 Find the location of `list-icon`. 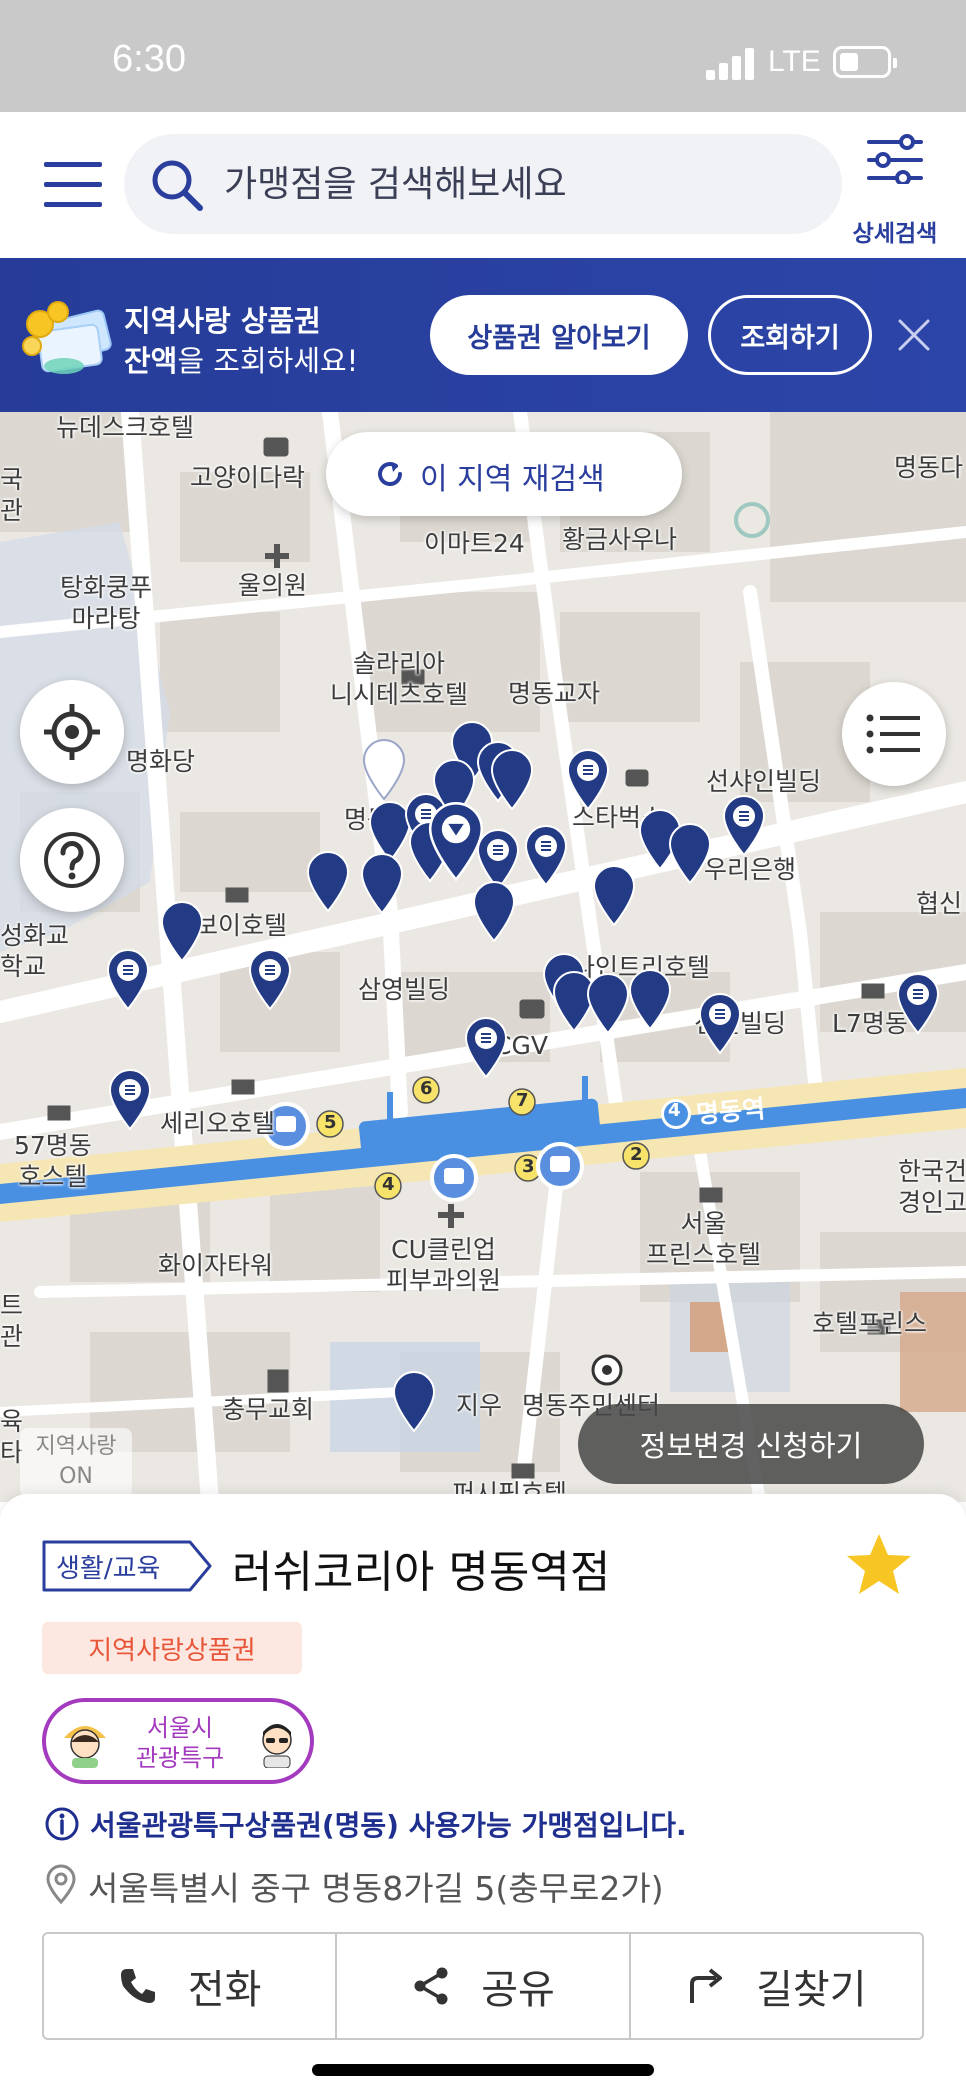

list-icon is located at coordinates (893, 734).